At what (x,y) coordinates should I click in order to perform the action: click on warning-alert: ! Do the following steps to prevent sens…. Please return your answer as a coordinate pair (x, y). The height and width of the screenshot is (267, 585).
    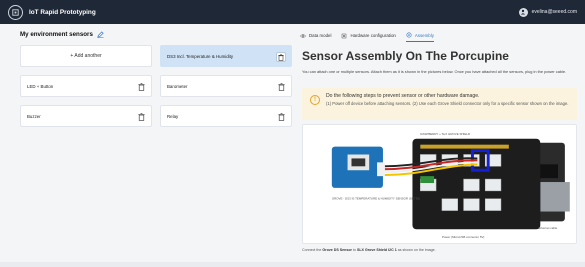
    Looking at the image, I should click on (439, 104).